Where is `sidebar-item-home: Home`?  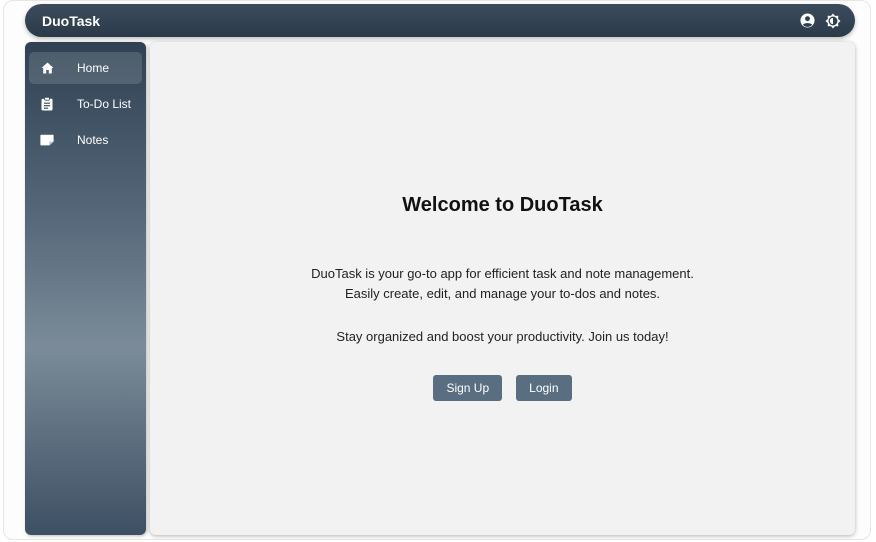 sidebar-item-home: Home is located at coordinates (85, 68).